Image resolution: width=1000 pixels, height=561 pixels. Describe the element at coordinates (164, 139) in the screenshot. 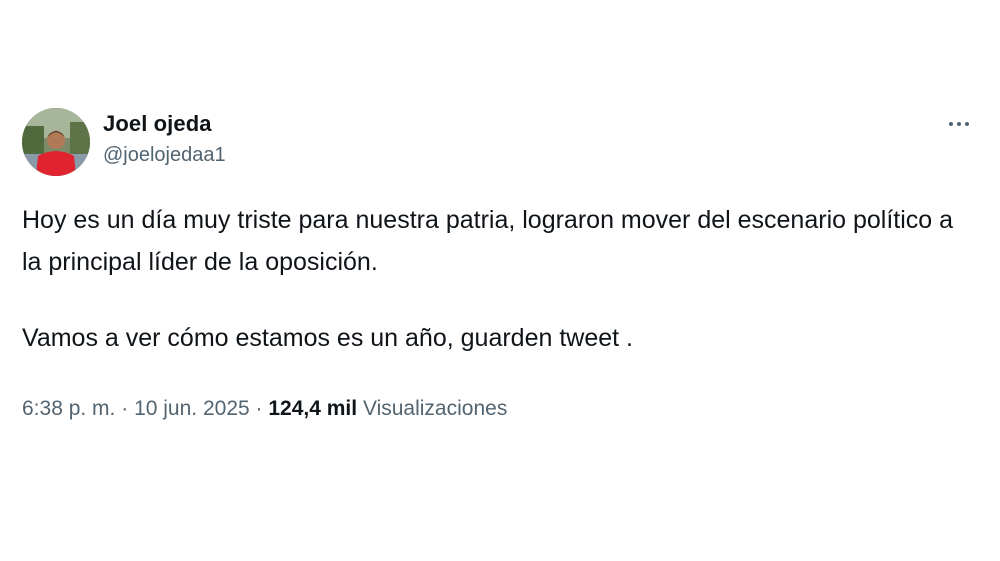

I see `author-info: Joel ojeda @joelojedaa1` at that location.